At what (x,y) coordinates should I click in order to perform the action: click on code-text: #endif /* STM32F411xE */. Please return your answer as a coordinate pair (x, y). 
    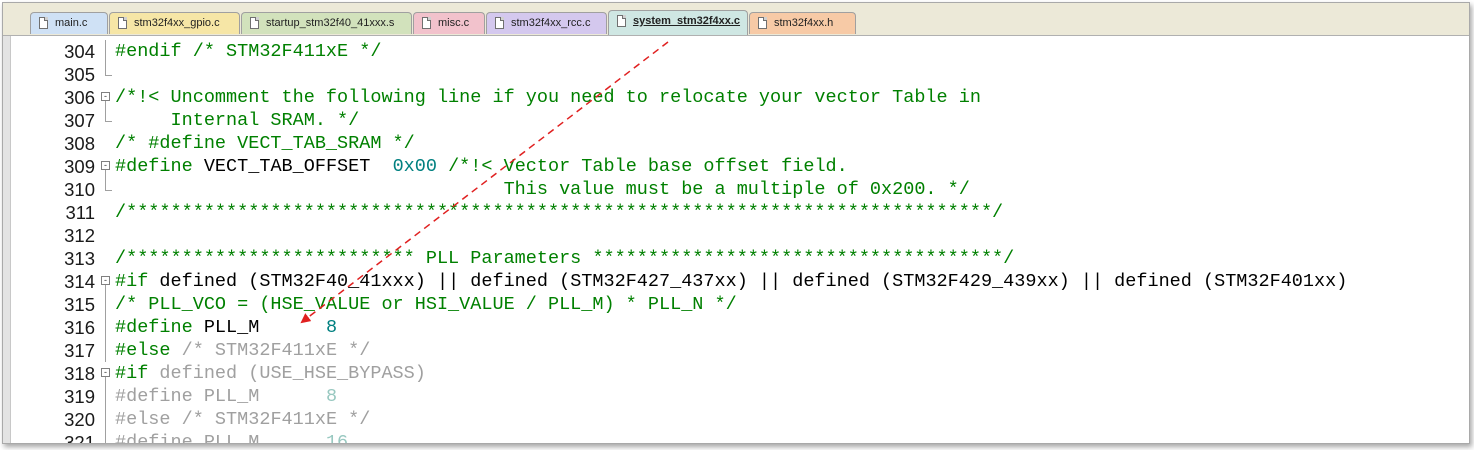
    Looking at the image, I should click on (248, 51).